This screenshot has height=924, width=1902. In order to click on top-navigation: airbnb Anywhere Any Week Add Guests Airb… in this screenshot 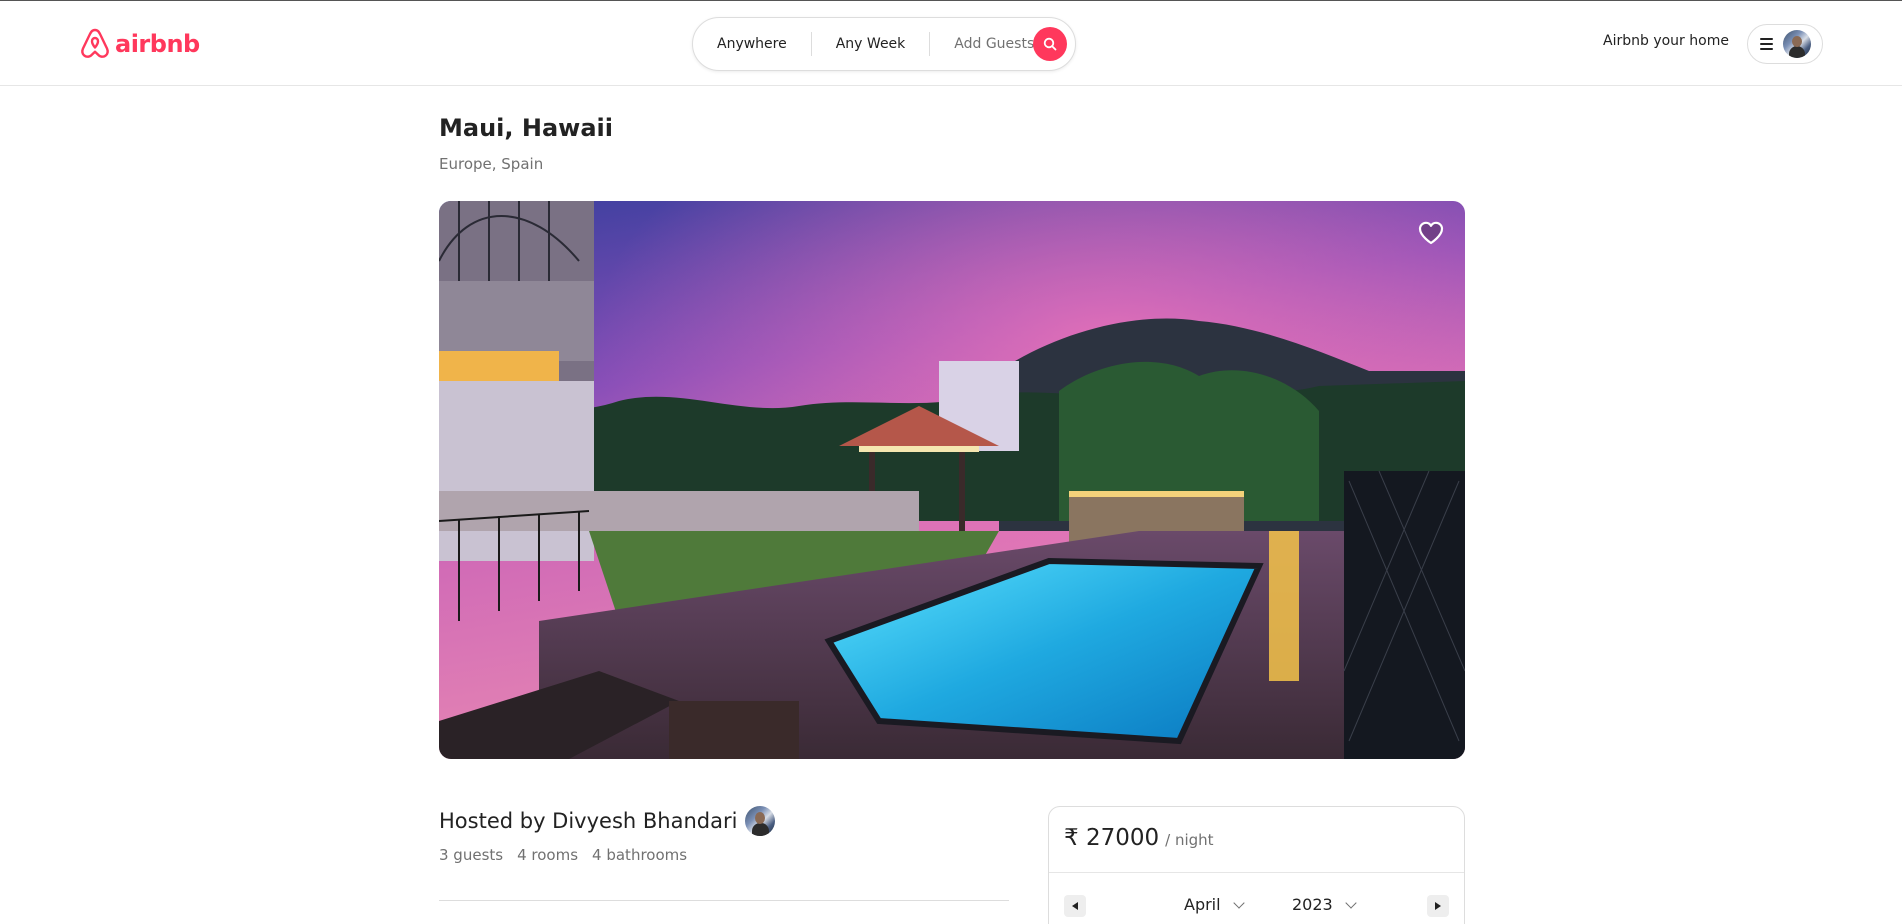, I will do `click(951, 43)`.